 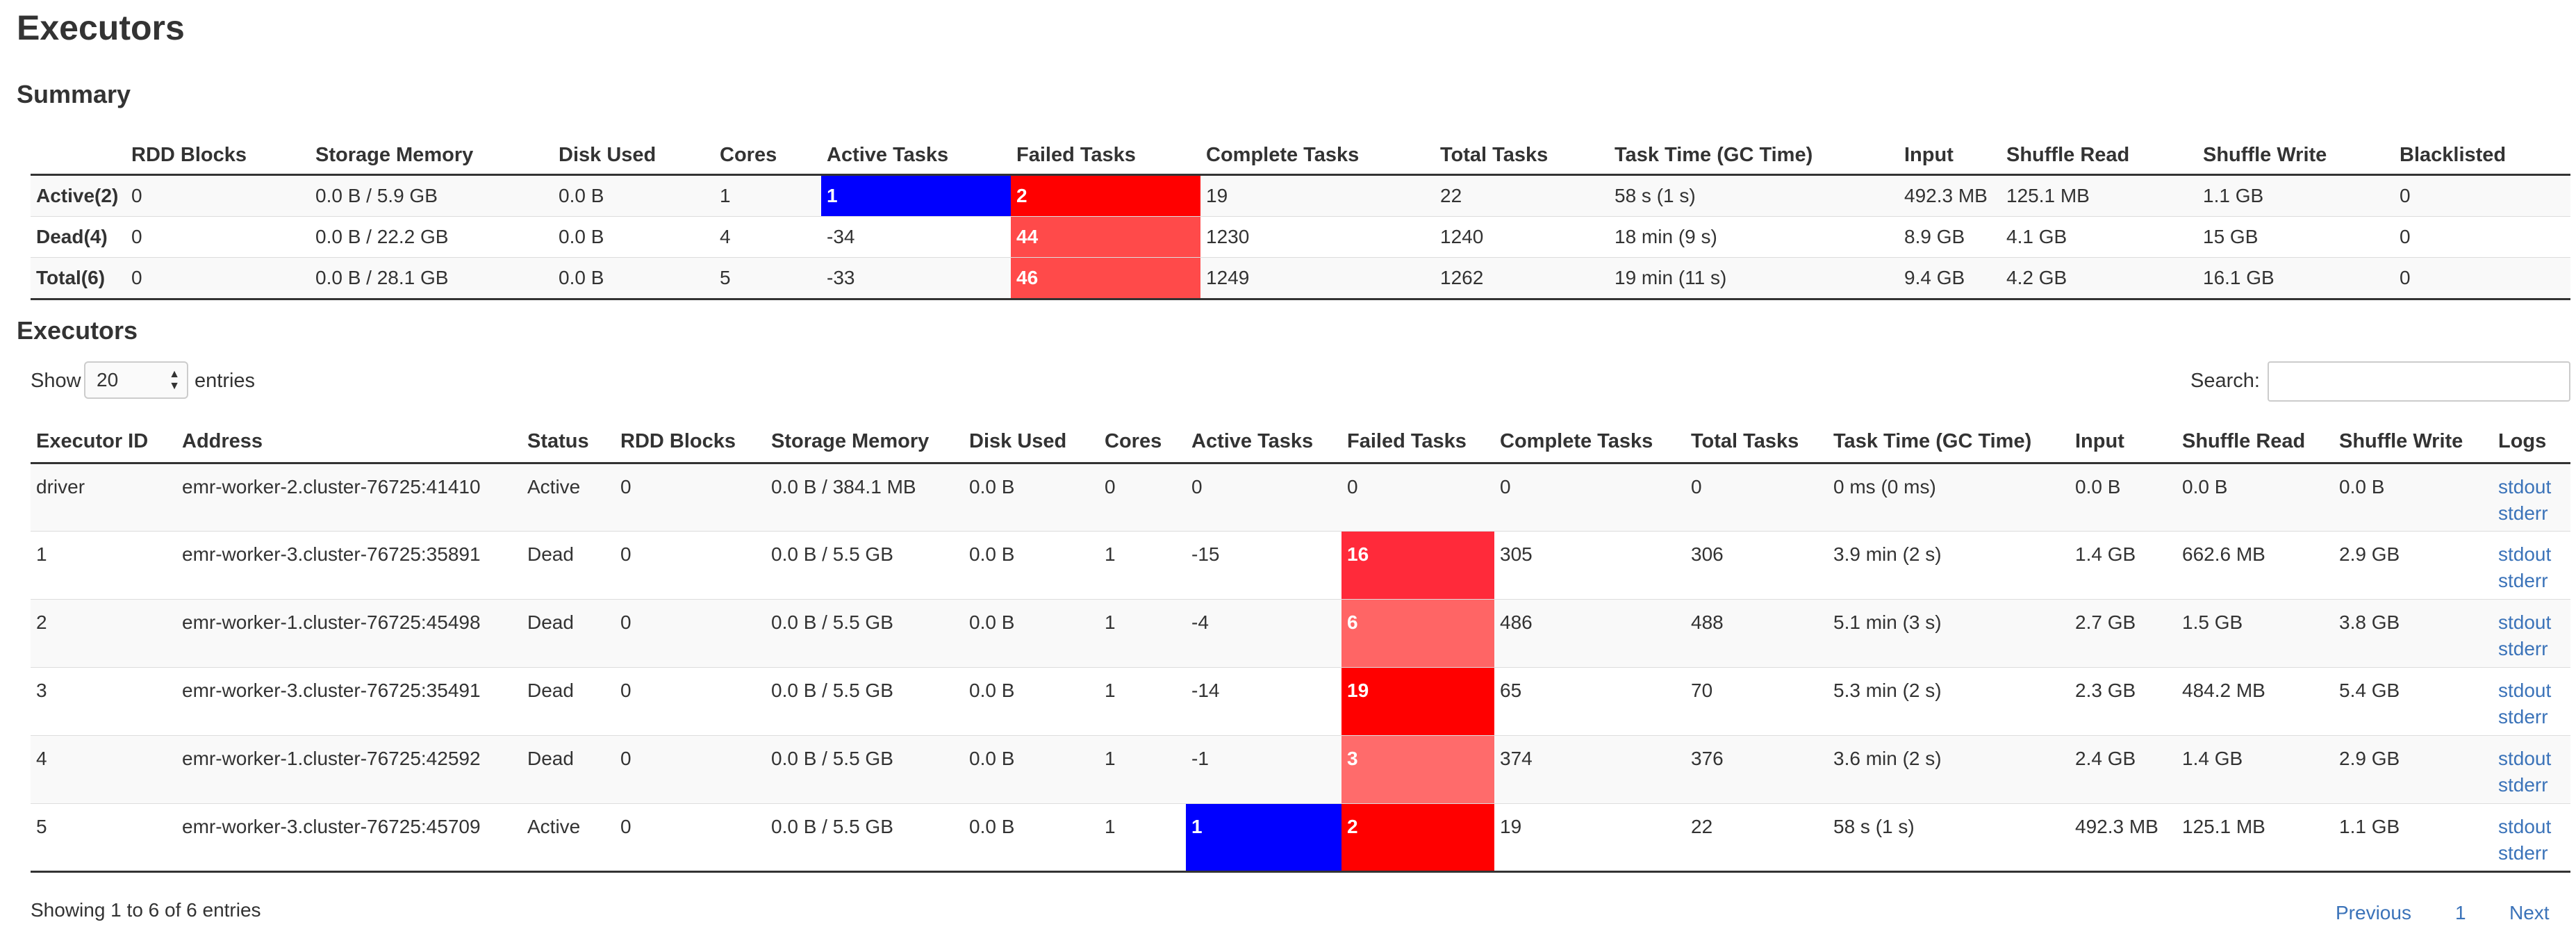 What do you see at coordinates (2414, 442) in the screenshot?
I see `col-header-shuffle-write: Shuffle Write` at bounding box center [2414, 442].